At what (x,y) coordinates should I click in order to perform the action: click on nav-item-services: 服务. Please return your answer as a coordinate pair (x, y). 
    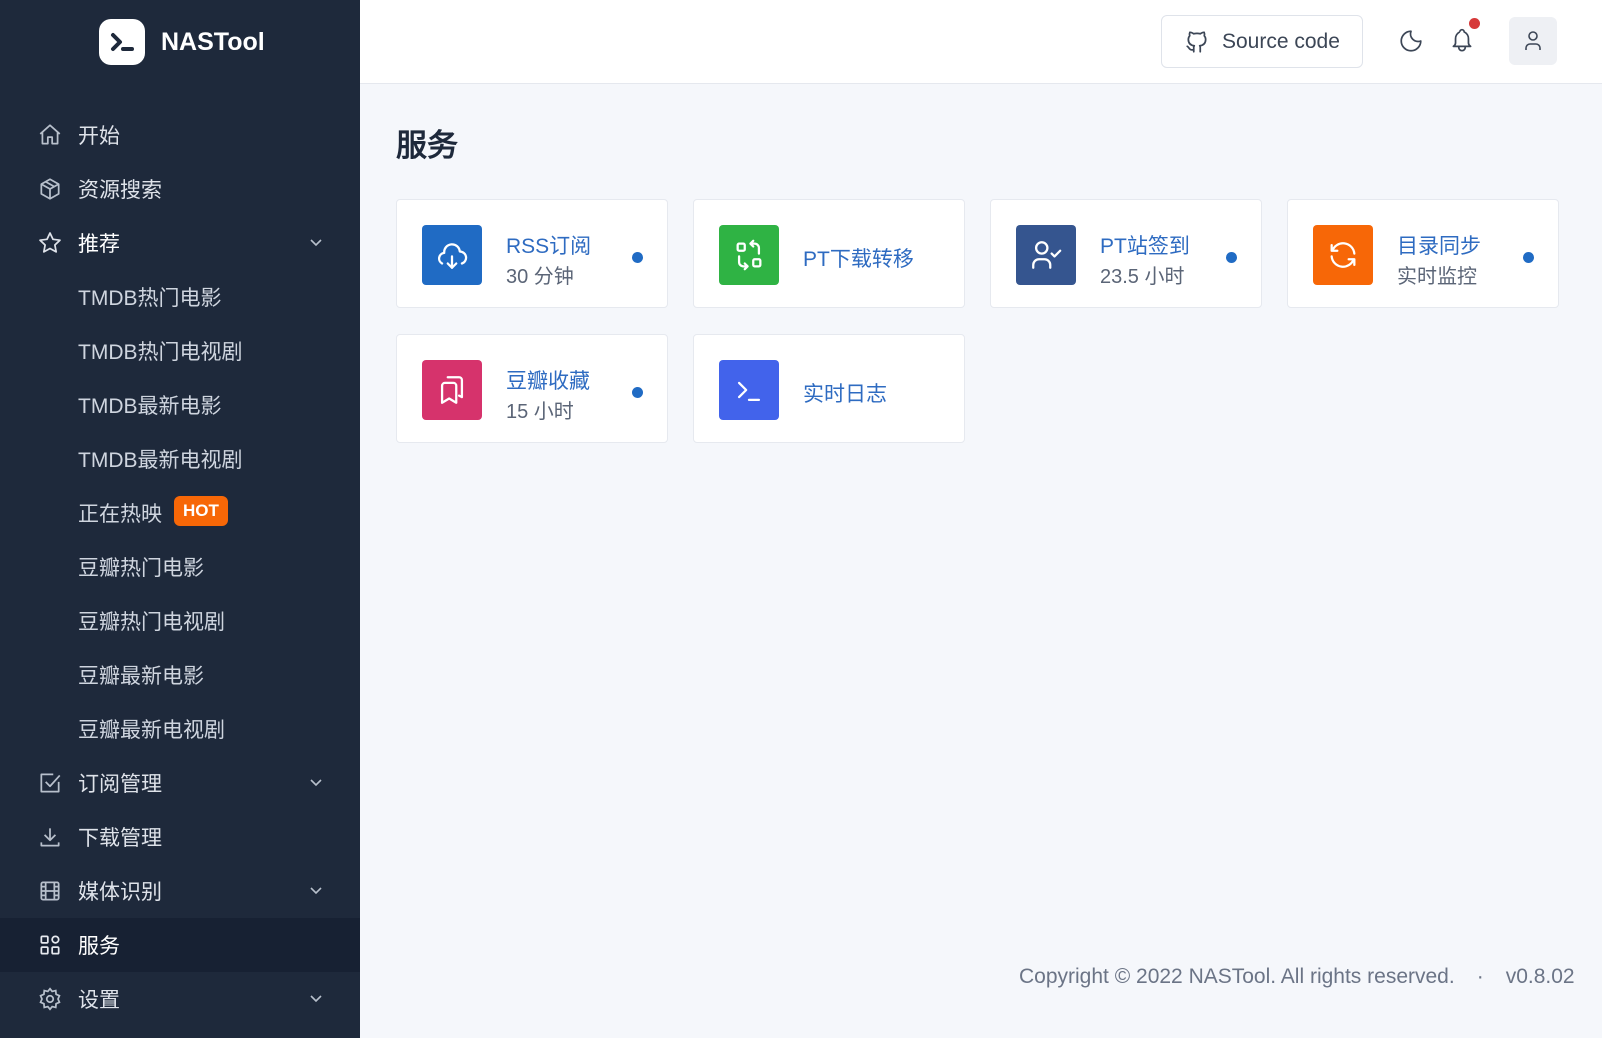
    Looking at the image, I should click on (180, 945).